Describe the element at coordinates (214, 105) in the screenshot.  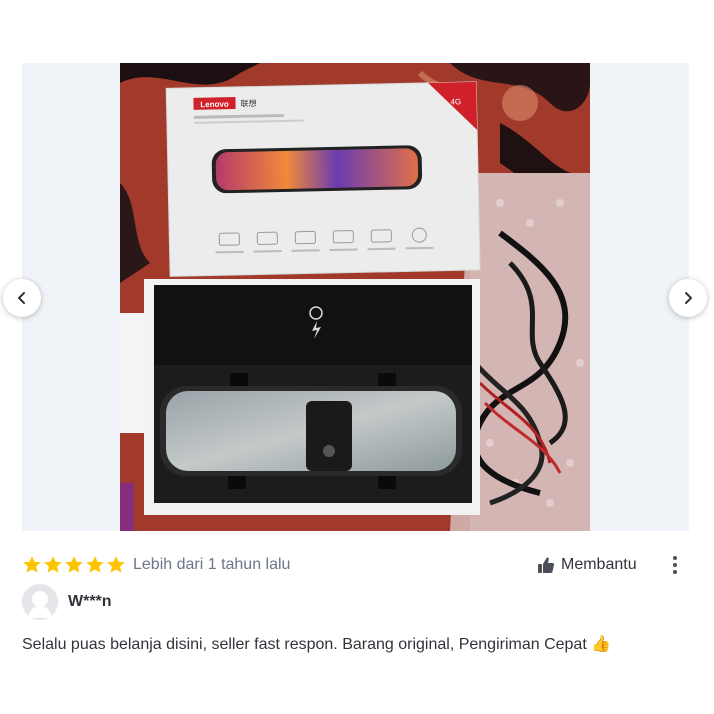
I see `box-brand-logo: Lenovo` at that location.